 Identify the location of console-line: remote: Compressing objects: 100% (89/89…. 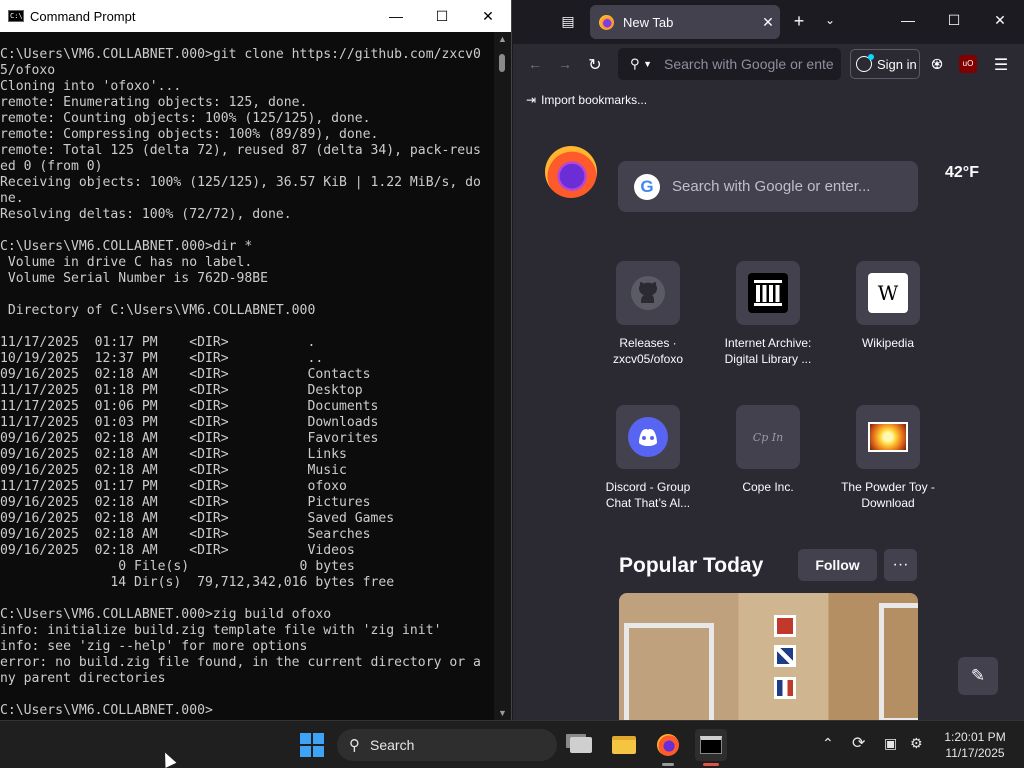
(189, 134).